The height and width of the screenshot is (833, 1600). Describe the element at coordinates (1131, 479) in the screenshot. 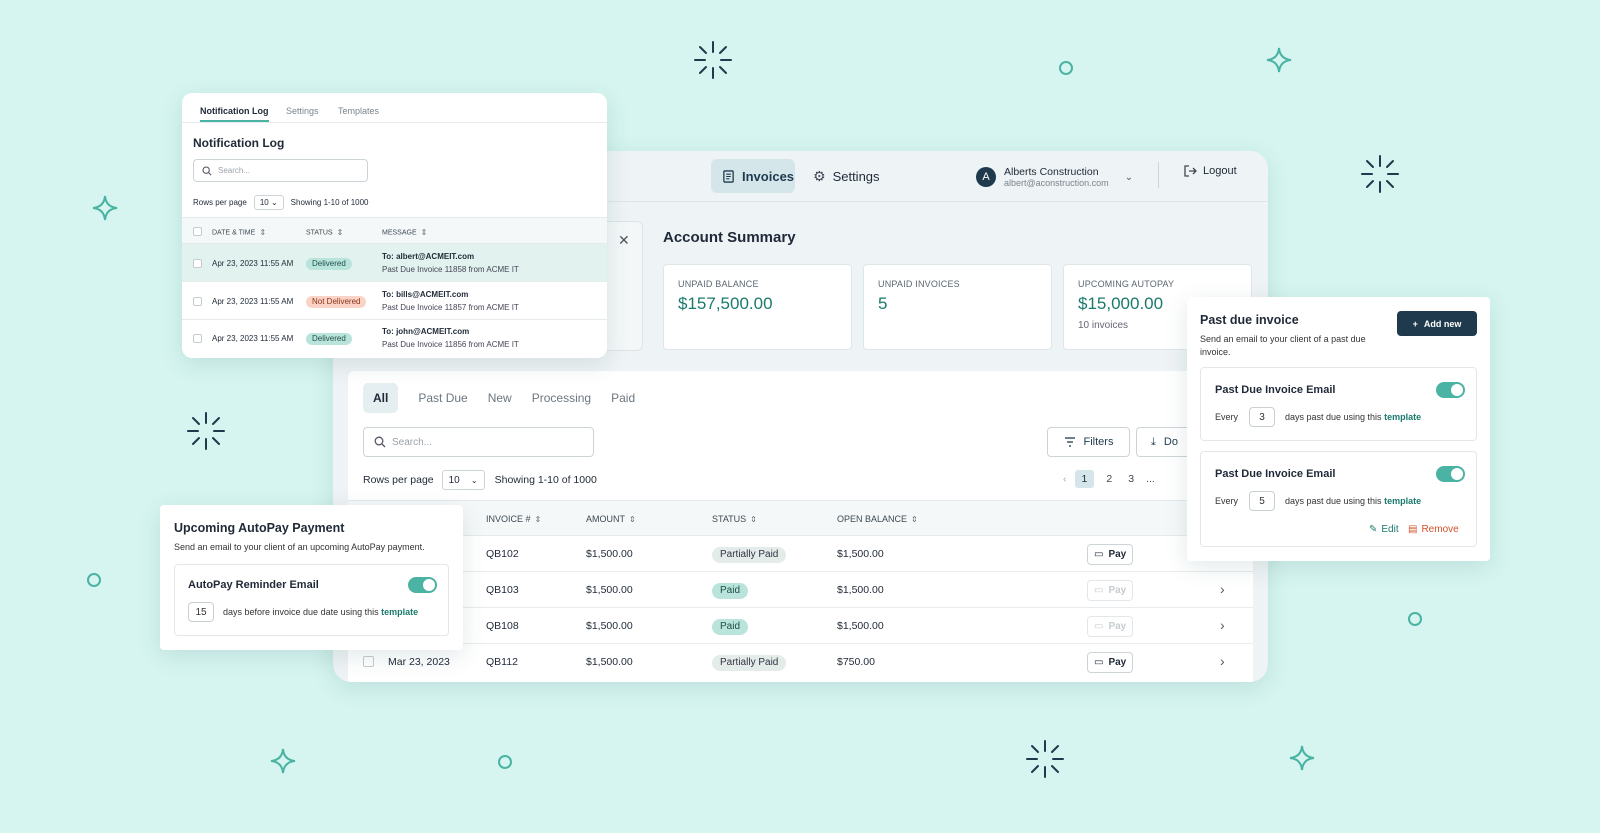

I see `page-3: 3` at that location.